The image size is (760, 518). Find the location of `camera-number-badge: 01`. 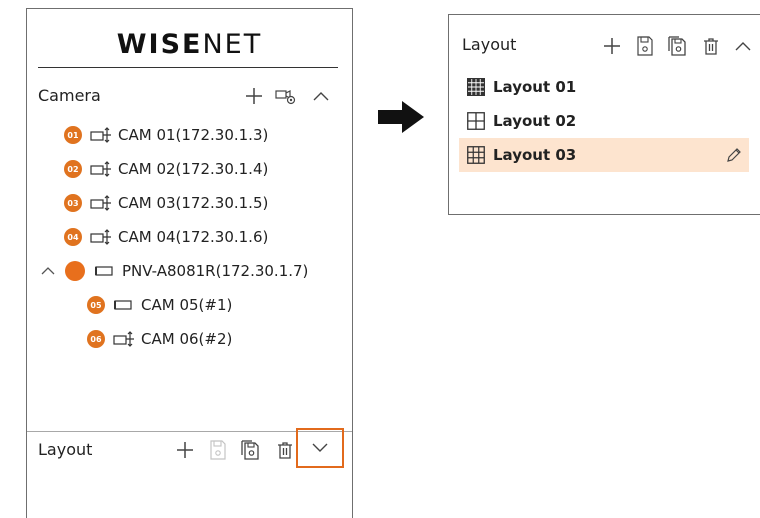

camera-number-badge: 01 is located at coordinates (73, 135).